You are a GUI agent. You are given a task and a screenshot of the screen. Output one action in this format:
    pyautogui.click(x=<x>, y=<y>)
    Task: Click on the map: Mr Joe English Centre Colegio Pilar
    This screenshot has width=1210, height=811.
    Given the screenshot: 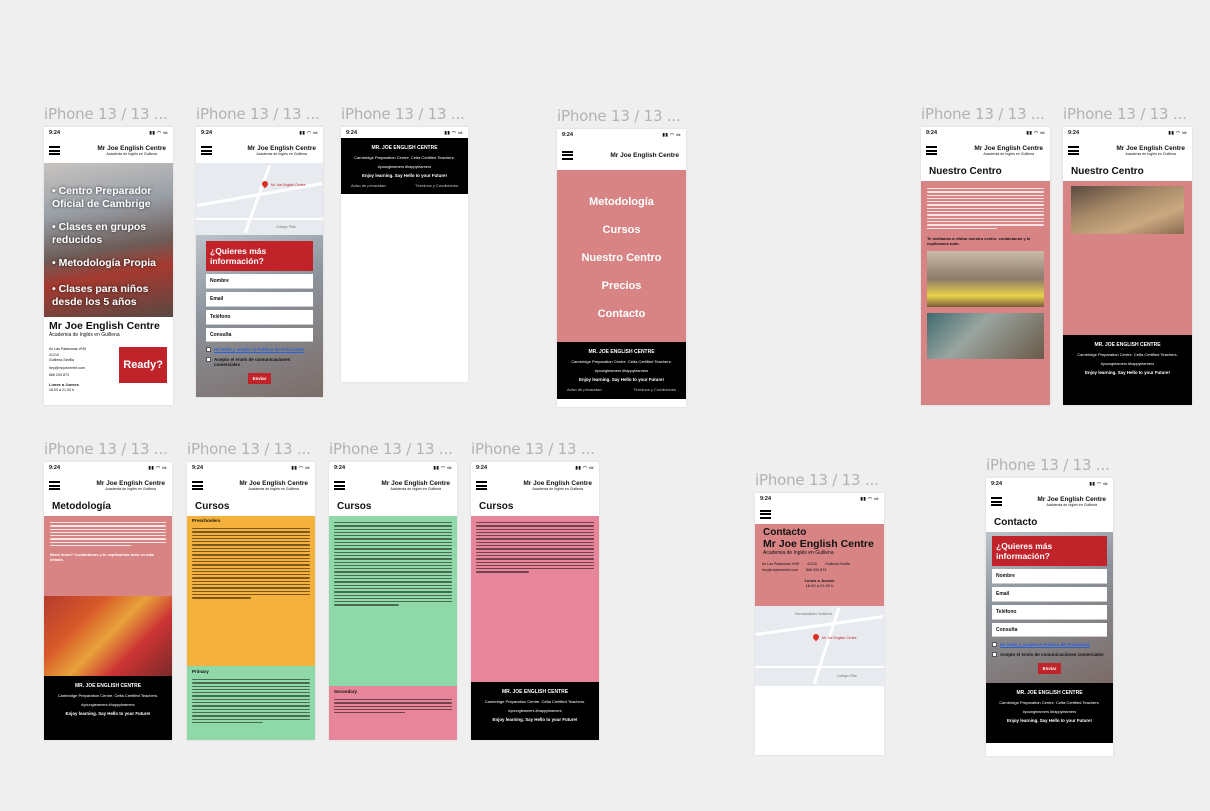 What is the action you would take?
    pyautogui.click(x=259, y=199)
    